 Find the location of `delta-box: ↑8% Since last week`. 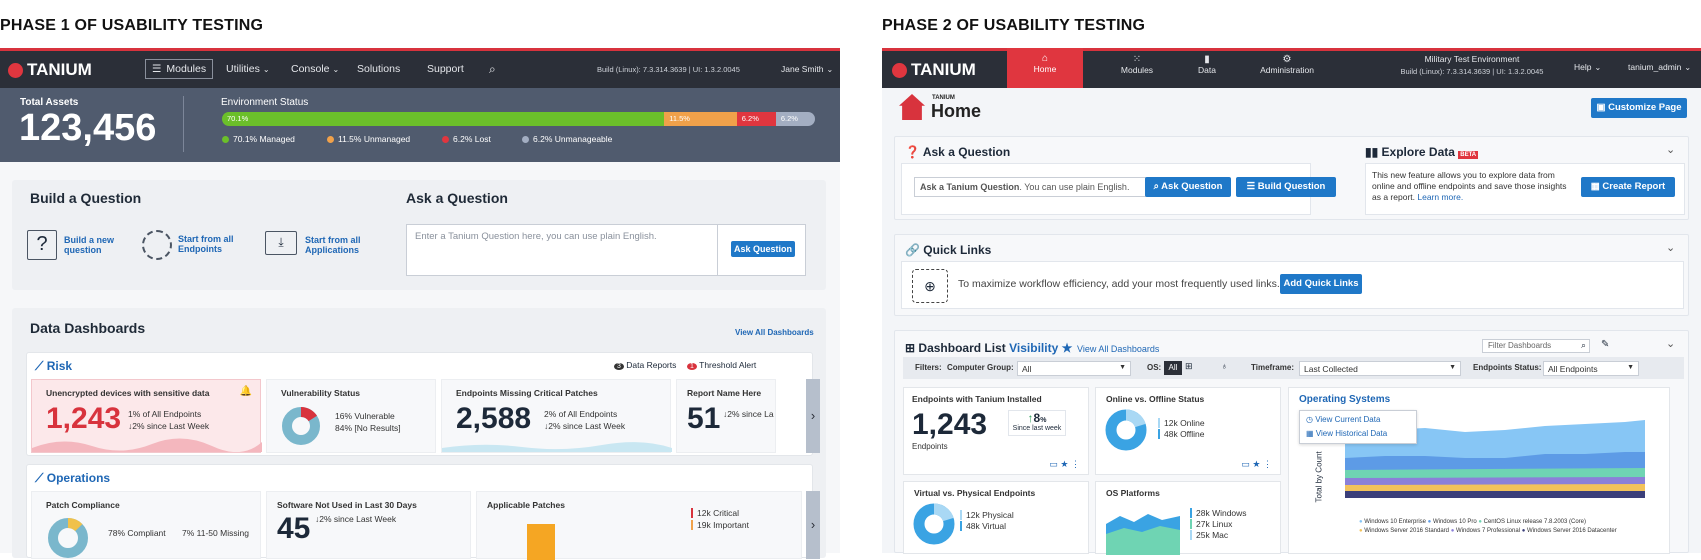

delta-box: ↑8% Since last week is located at coordinates (1037, 423).